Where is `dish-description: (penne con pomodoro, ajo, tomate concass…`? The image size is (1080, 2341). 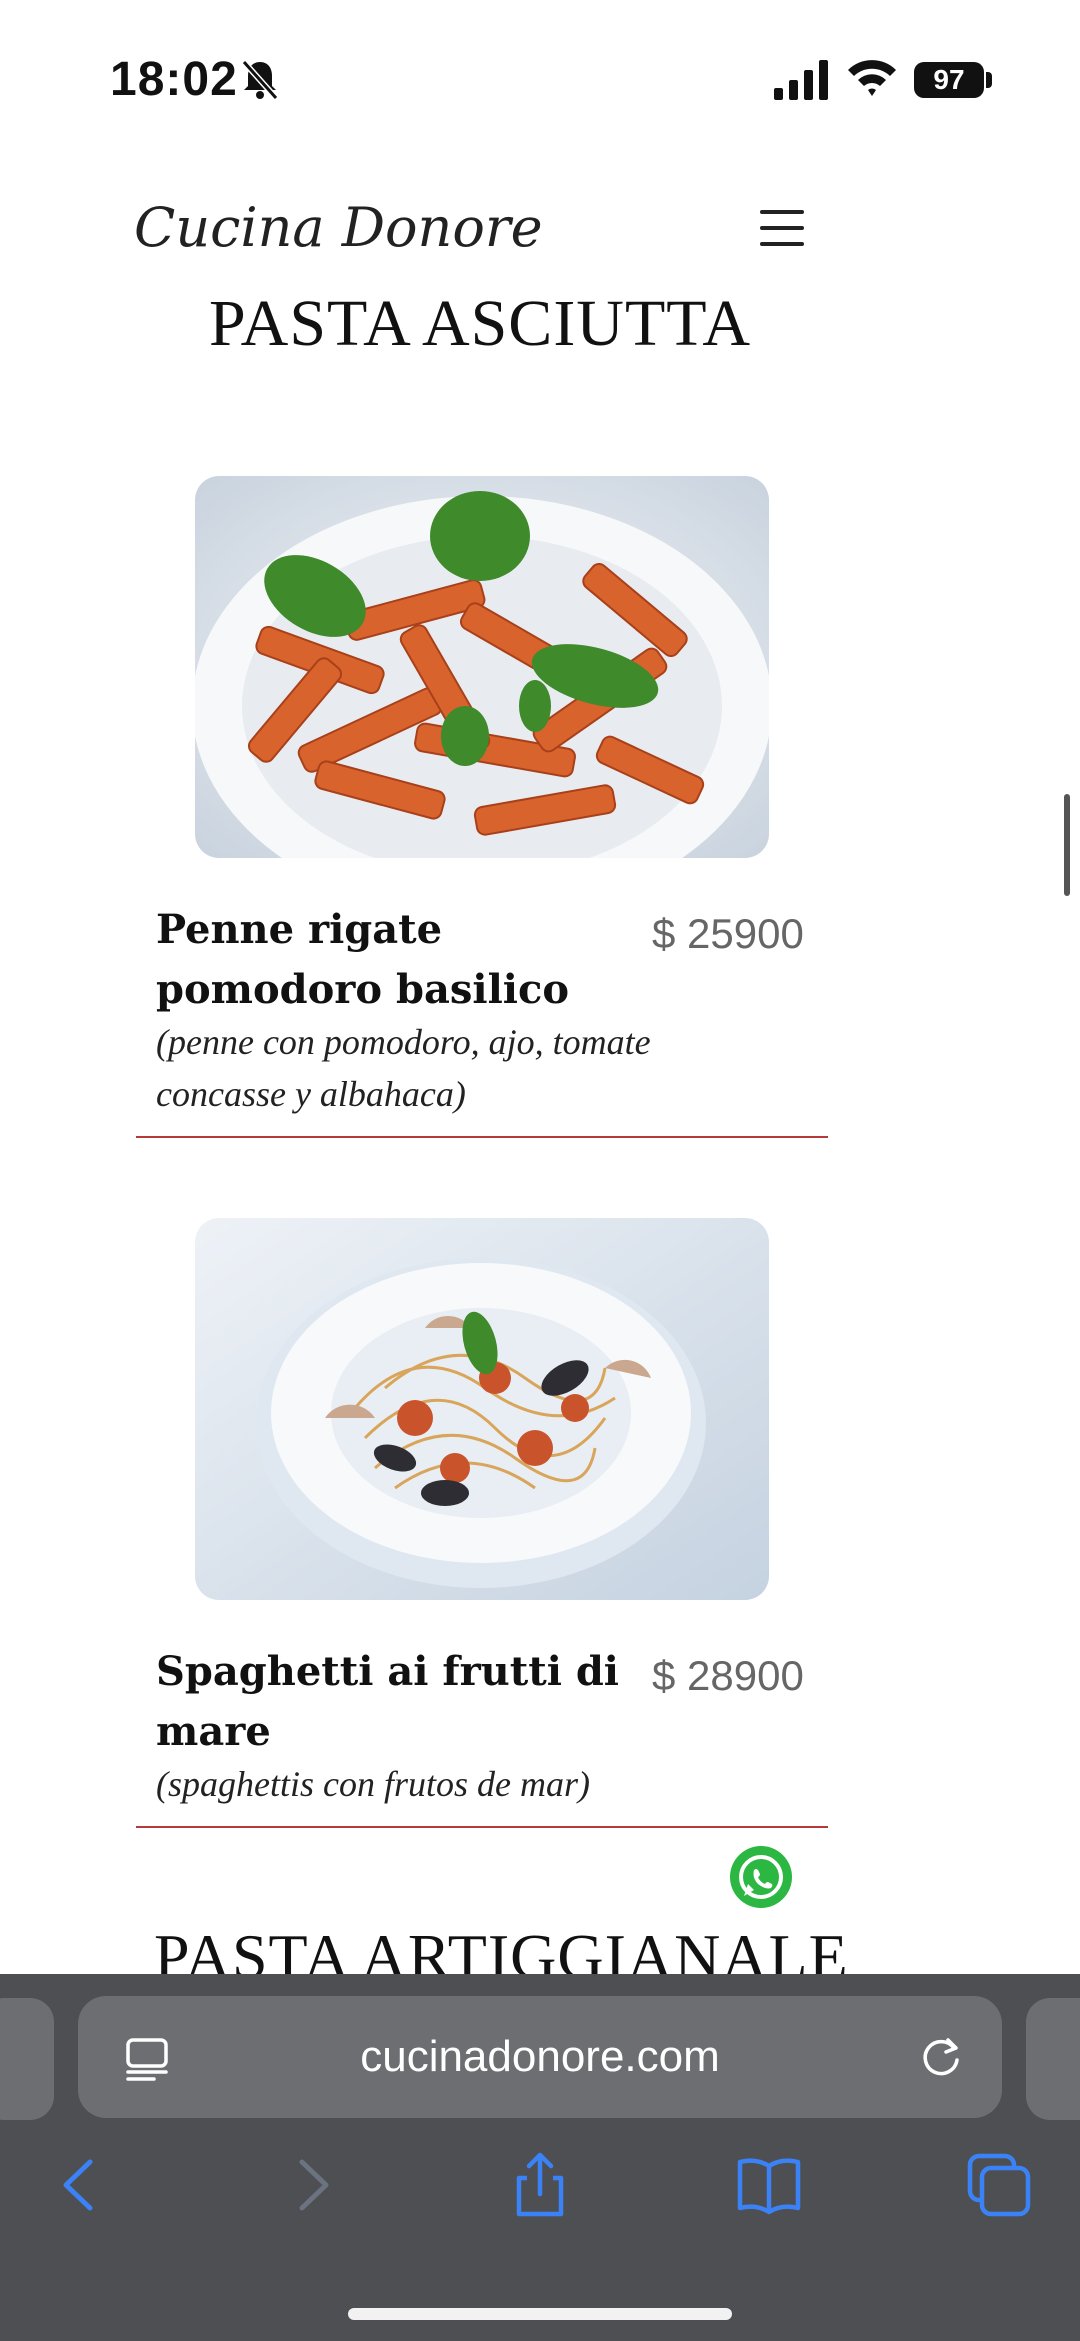 dish-description: (penne con pomodoro, ajo, tomate concass… is located at coordinates (403, 1068).